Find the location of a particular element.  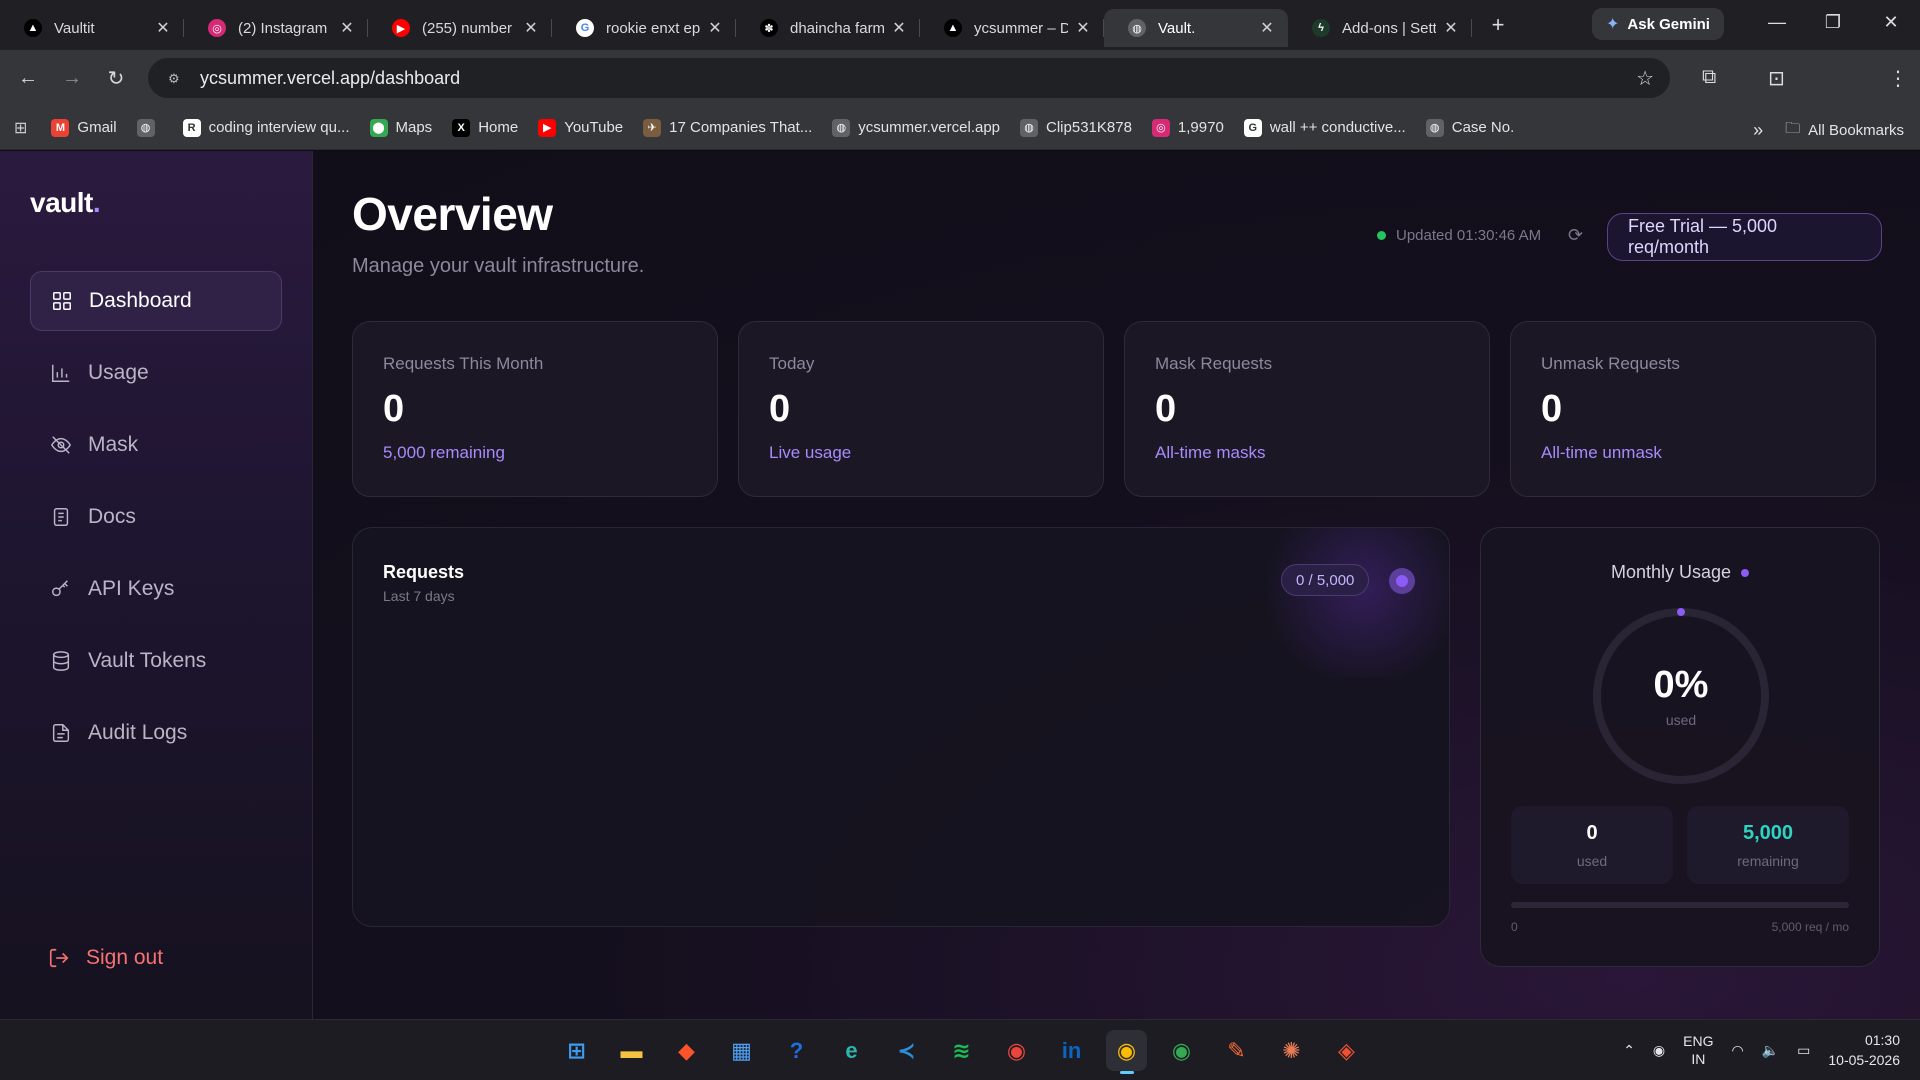

ask-gemini-label: Ask Gemini is located at coordinates (1668, 24).